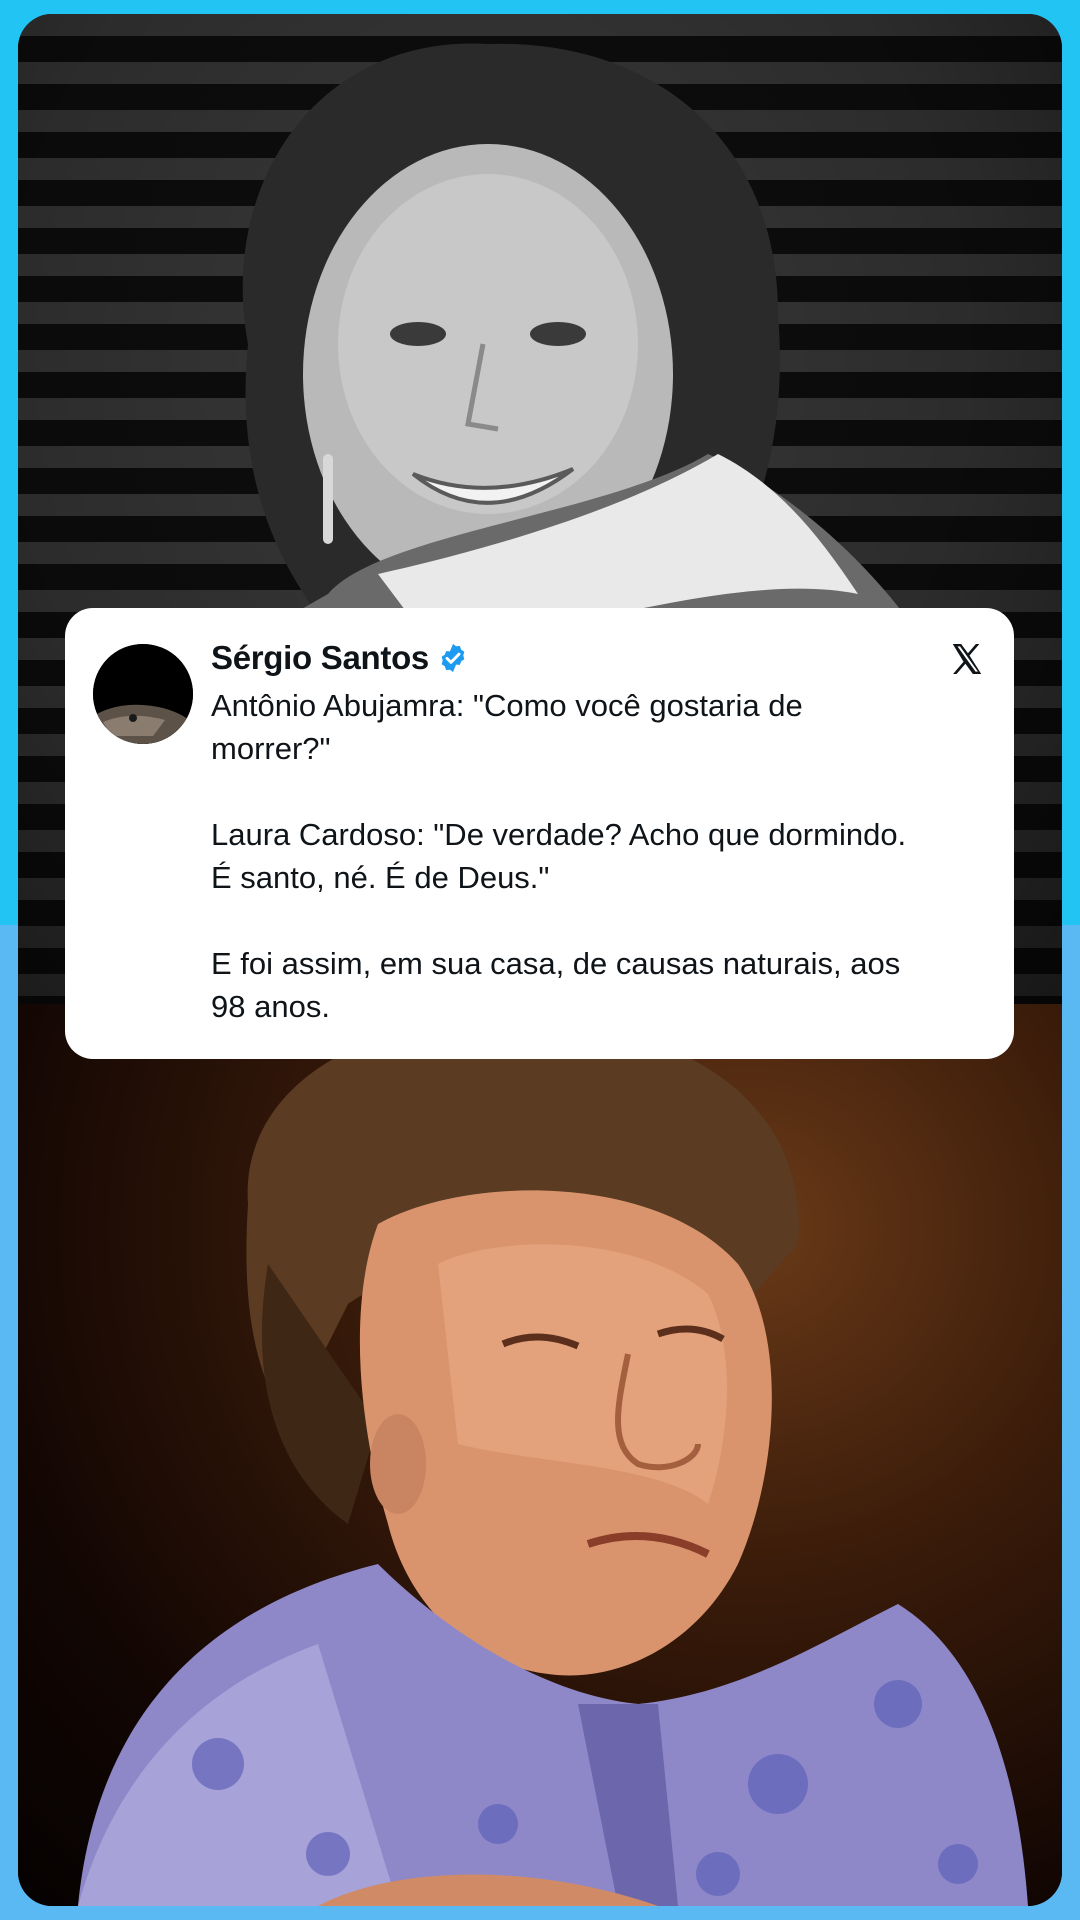 The height and width of the screenshot is (1920, 1080). What do you see at coordinates (453, 658) in the screenshot?
I see `verified-badge-icon` at bounding box center [453, 658].